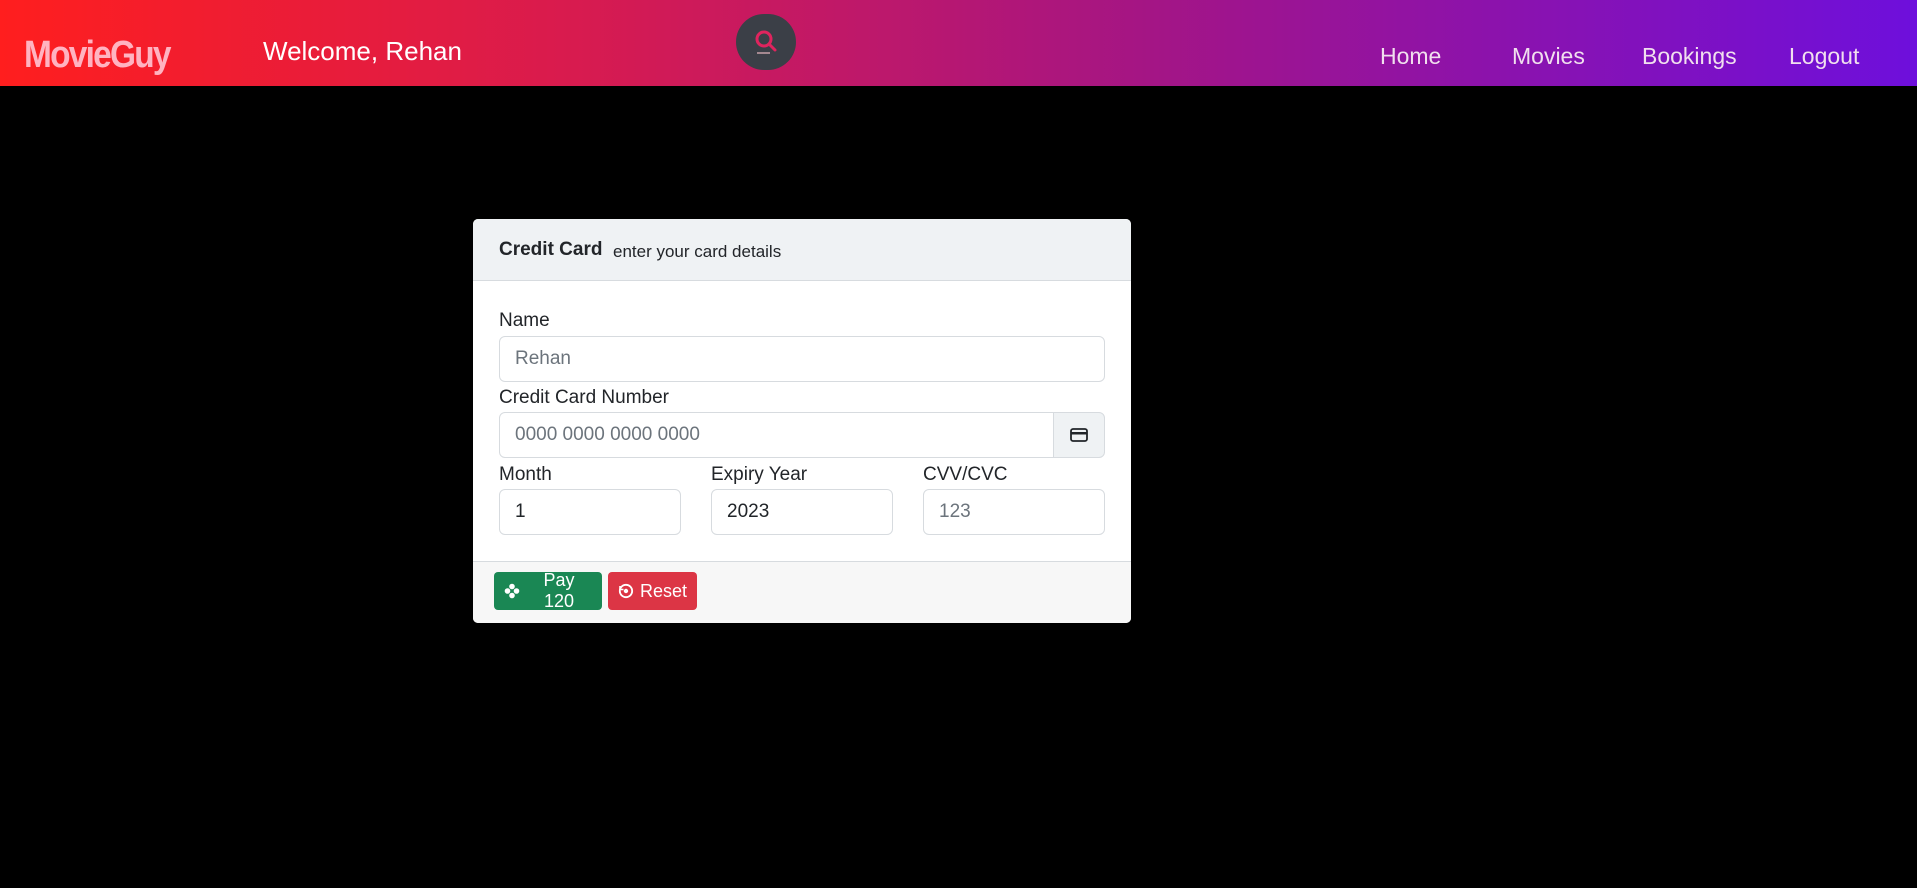 The width and height of the screenshot is (1917, 888). What do you see at coordinates (584, 397) in the screenshot?
I see `card-number-label: Credit Card Number` at bounding box center [584, 397].